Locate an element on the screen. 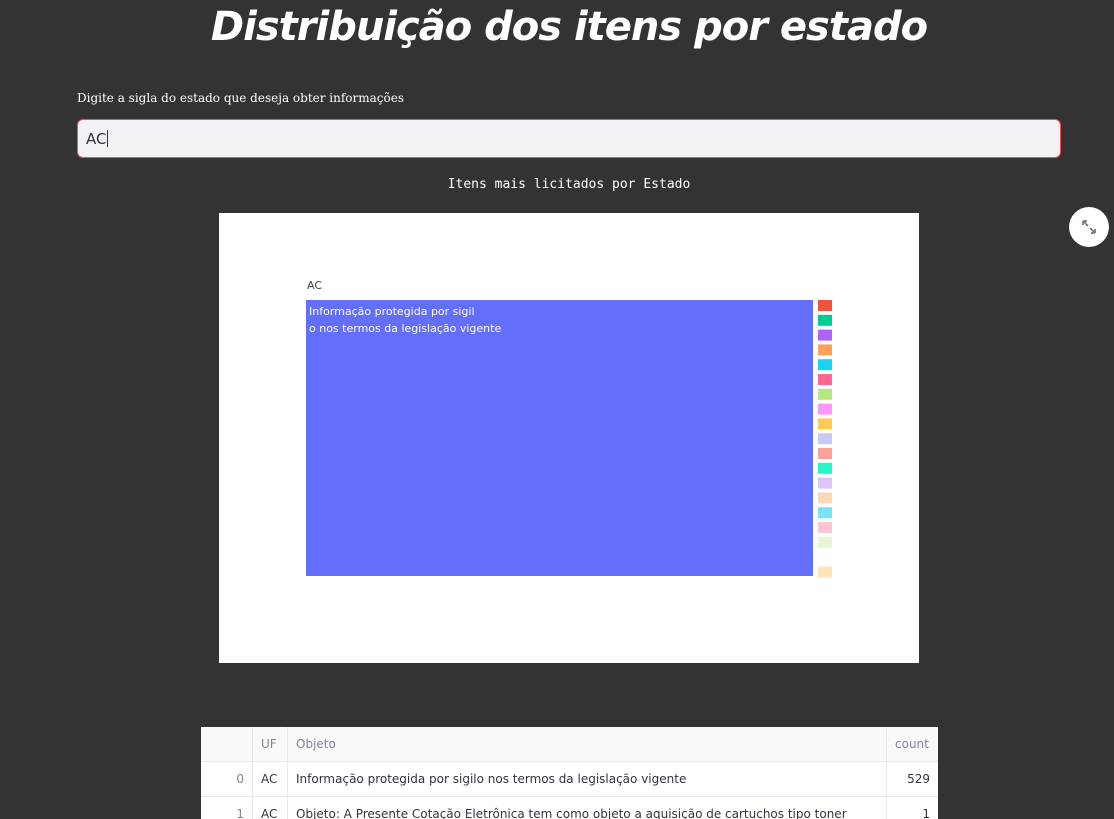  row-count: 1 is located at coordinates (926, 813).